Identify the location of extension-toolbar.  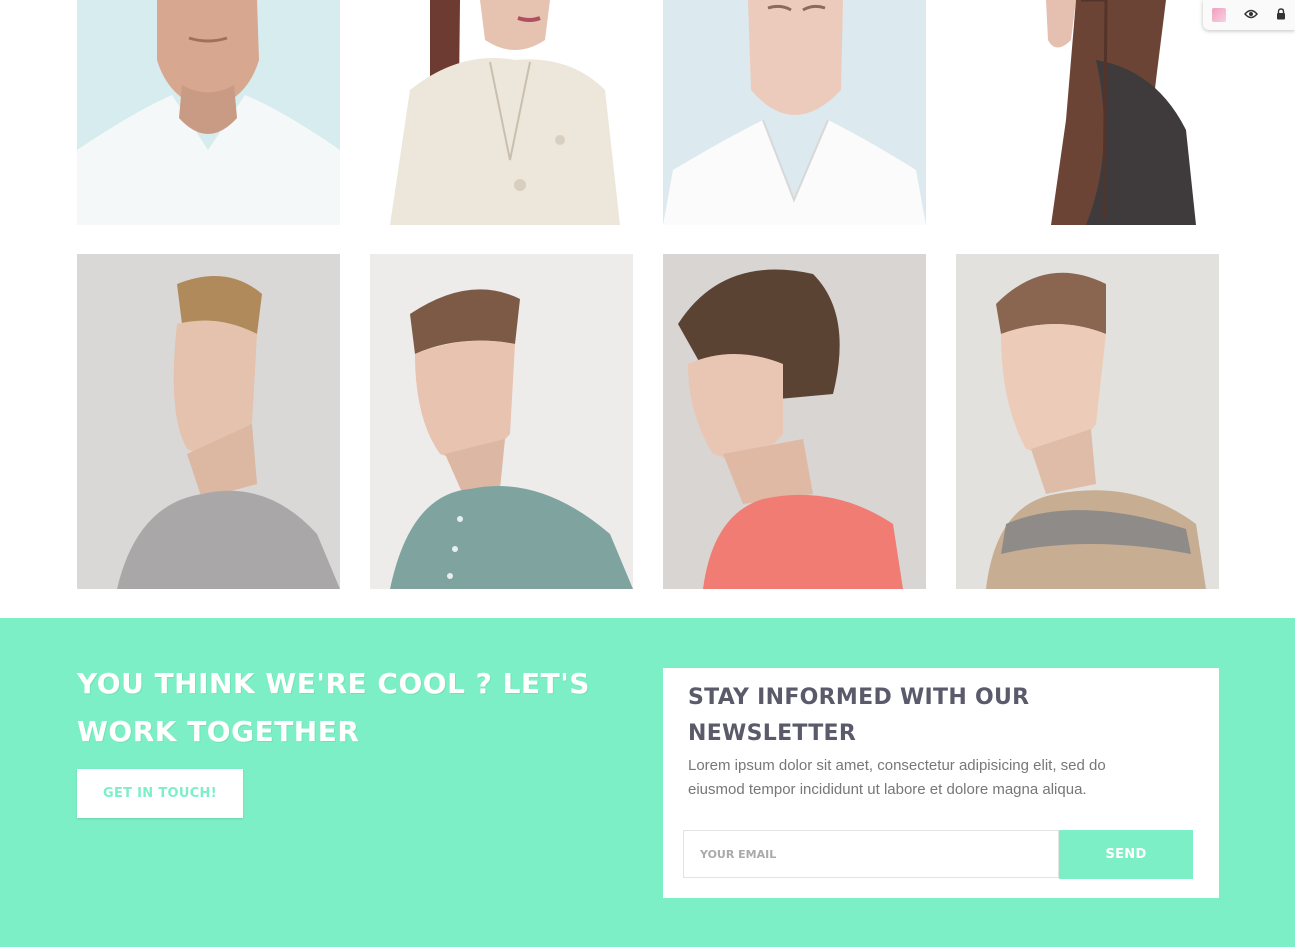
(1249, 15).